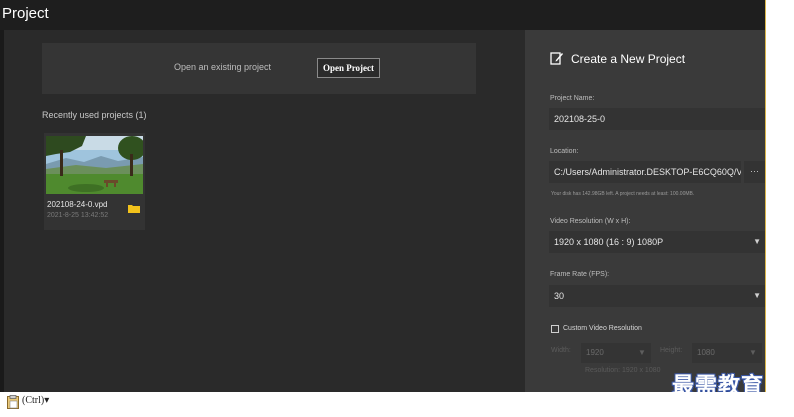  What do you see at coordinates (609, 242) in the screenshot?
I see `video-resolution-value: 1920 x 1080 (16 : 9) 1080P` at bounding box center [609, 242].